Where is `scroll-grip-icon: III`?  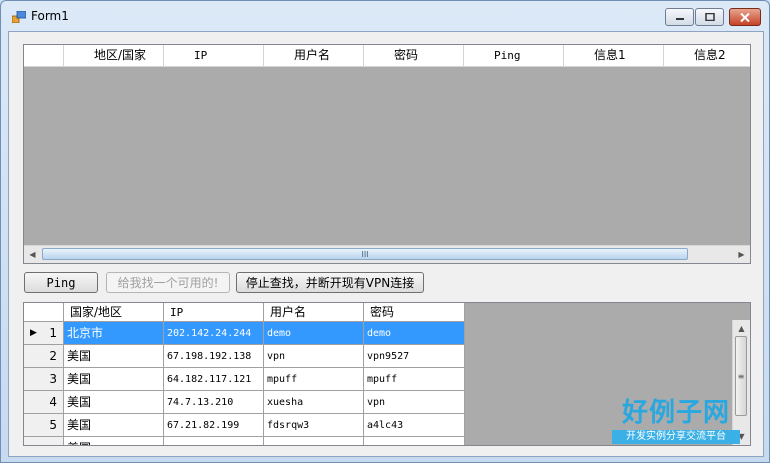
scroll-grip-icon: III is located at coordinates (365, 254).